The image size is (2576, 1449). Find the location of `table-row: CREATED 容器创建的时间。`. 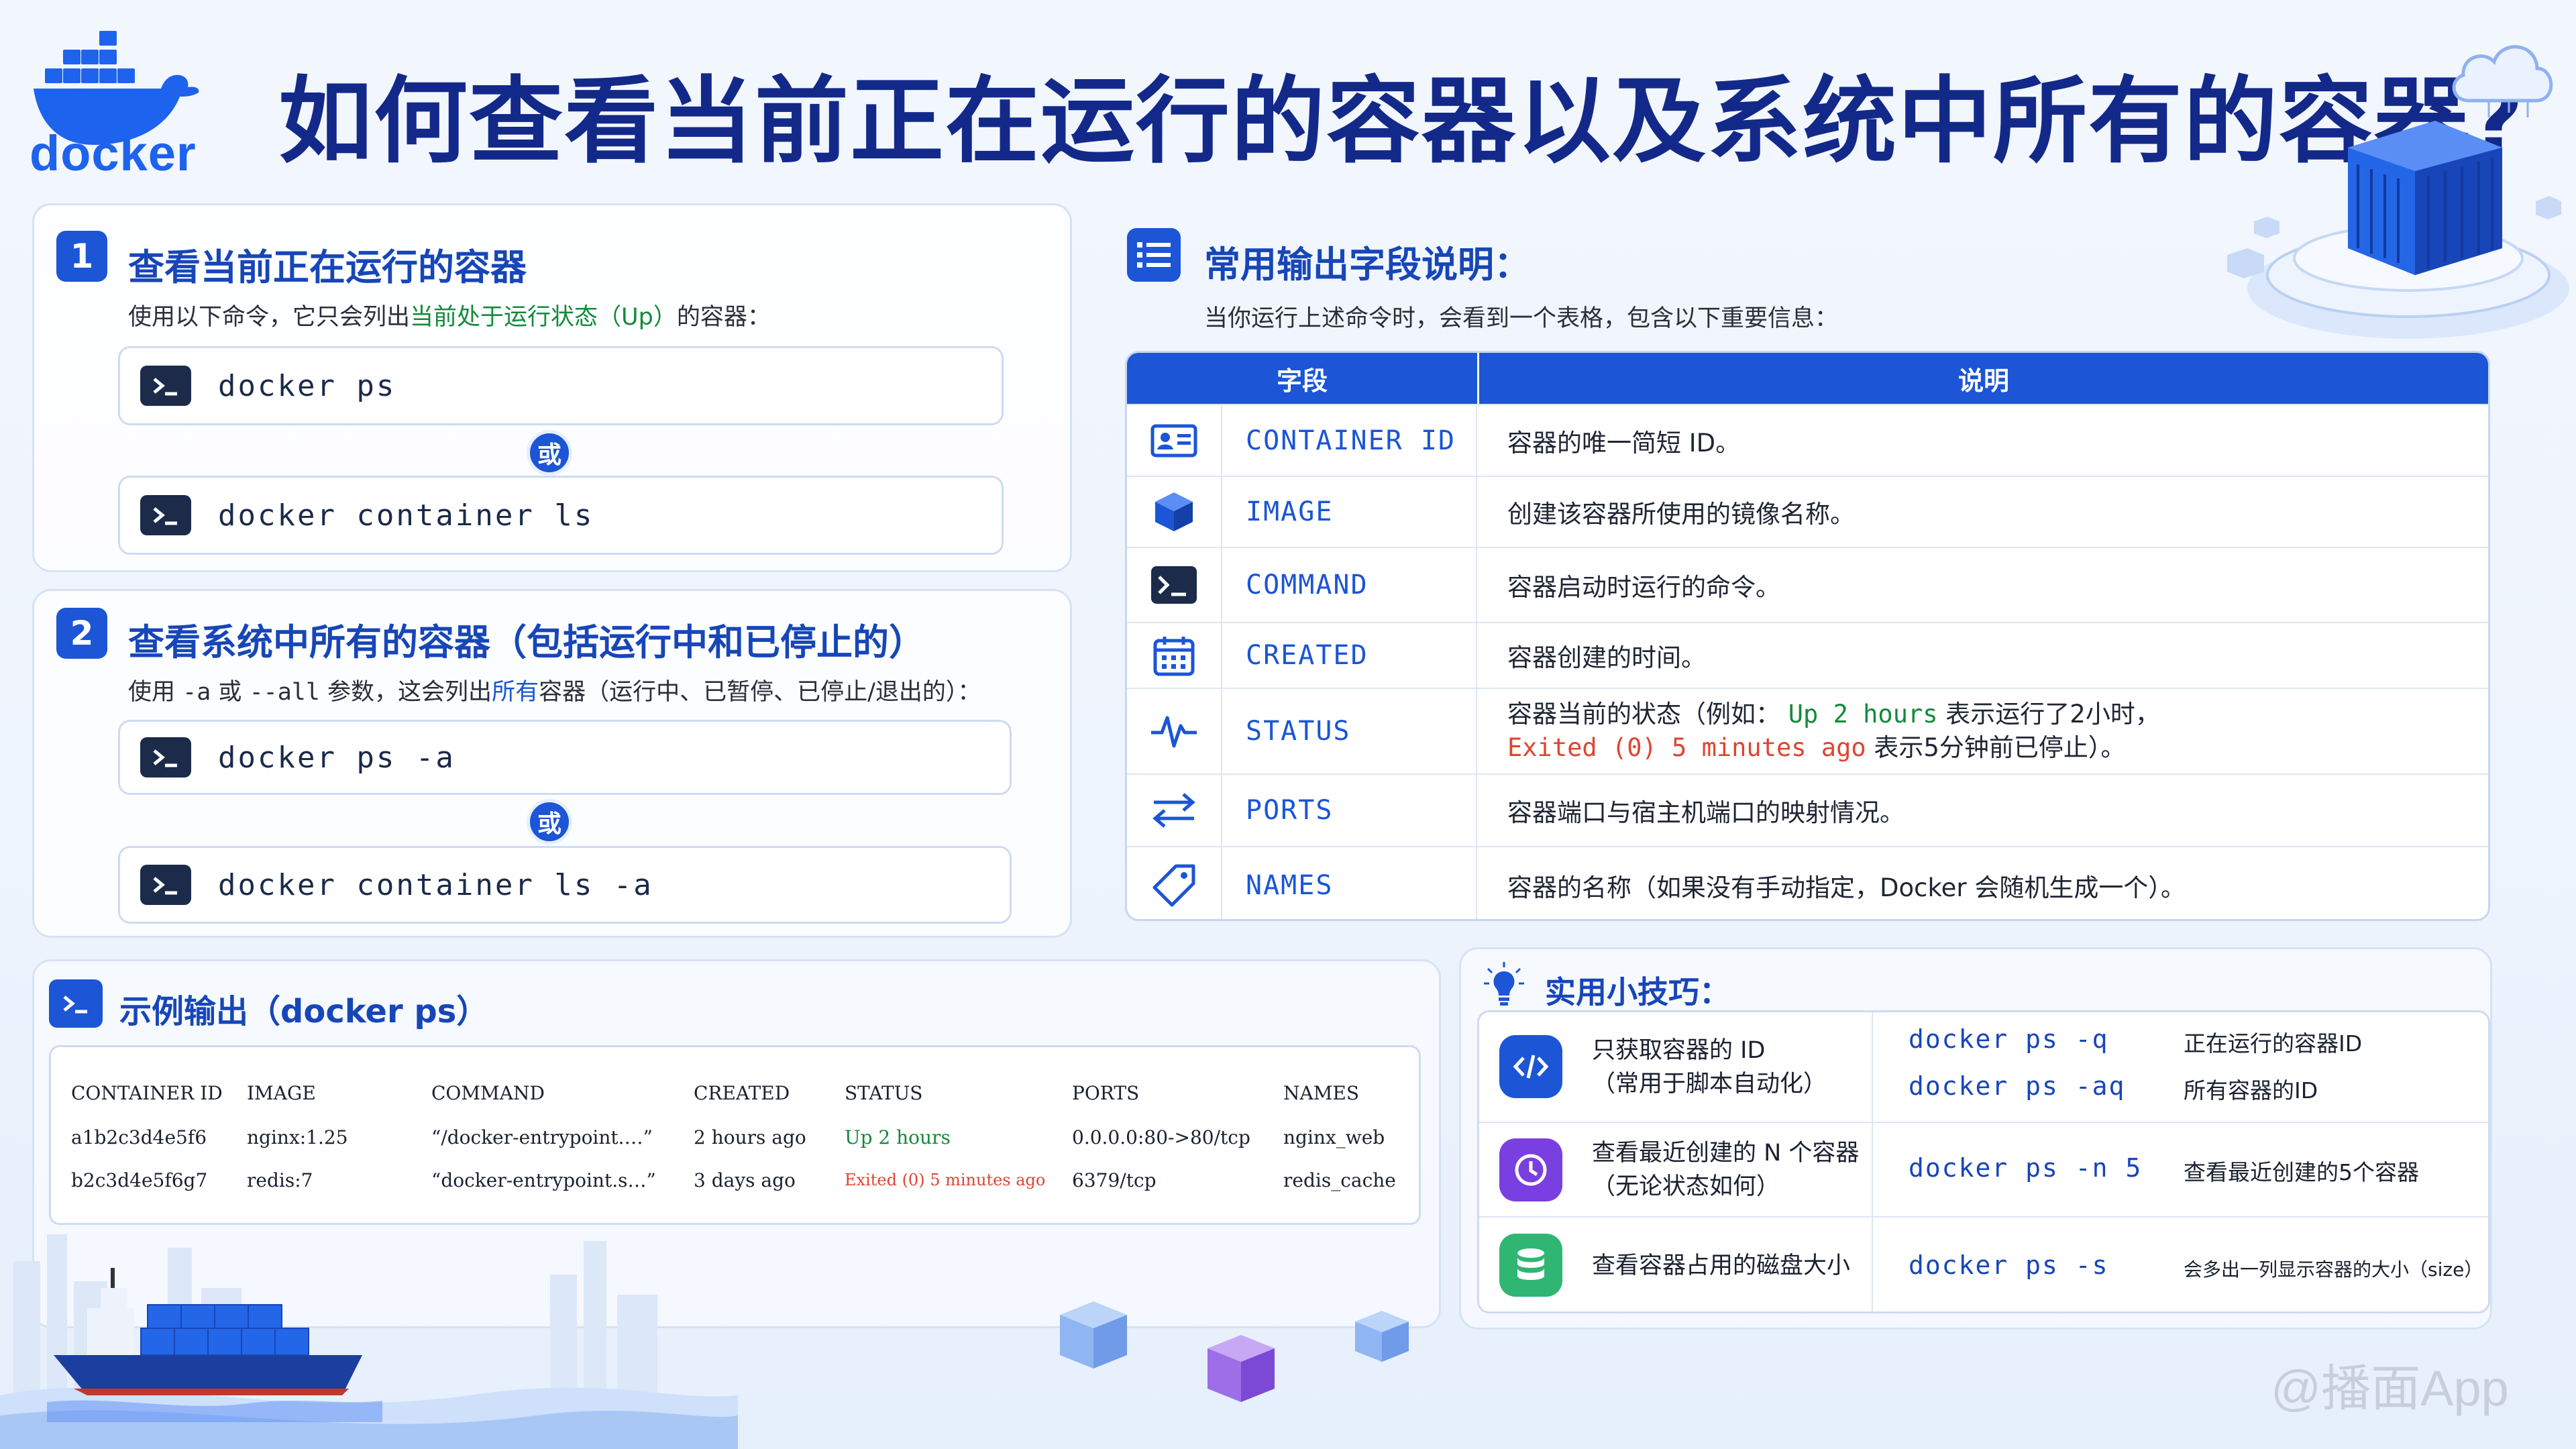

table-row: CREATED 容器创建的时间。 is located at coordinates (1807, 655).